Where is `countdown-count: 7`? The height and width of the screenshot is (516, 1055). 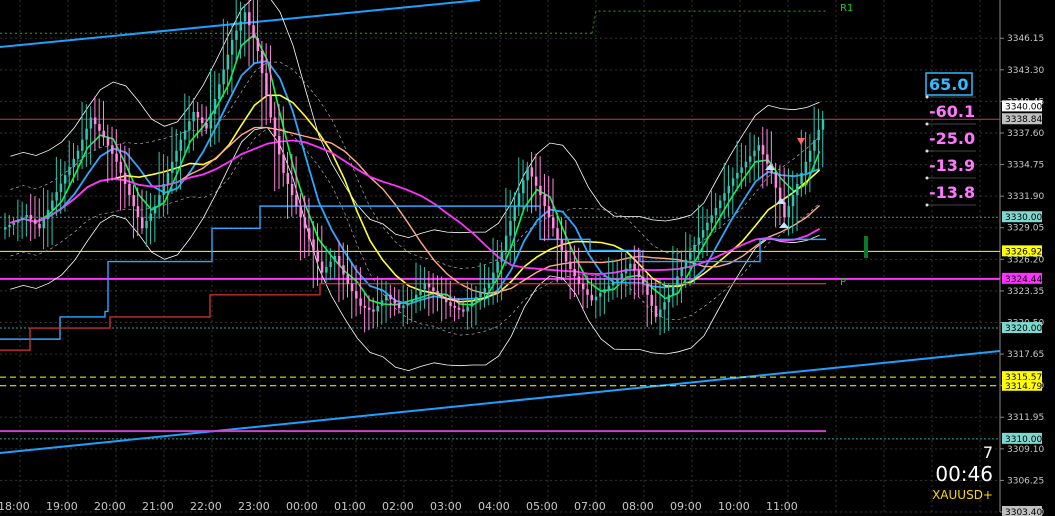 countdown-count: 7 is located at coordinates (987, 452).